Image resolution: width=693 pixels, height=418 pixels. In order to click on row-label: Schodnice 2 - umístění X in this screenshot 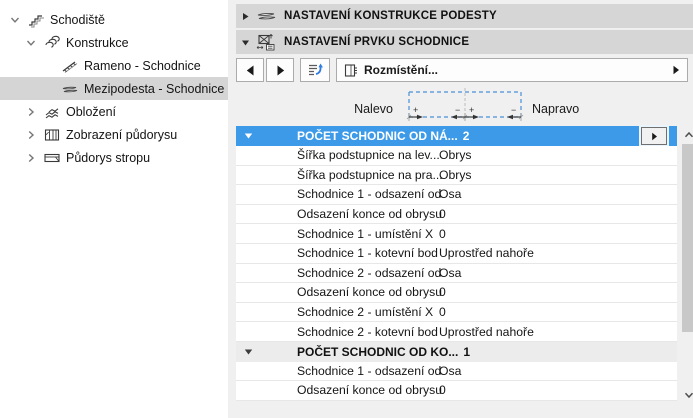, I will do `click(365, 312)`.